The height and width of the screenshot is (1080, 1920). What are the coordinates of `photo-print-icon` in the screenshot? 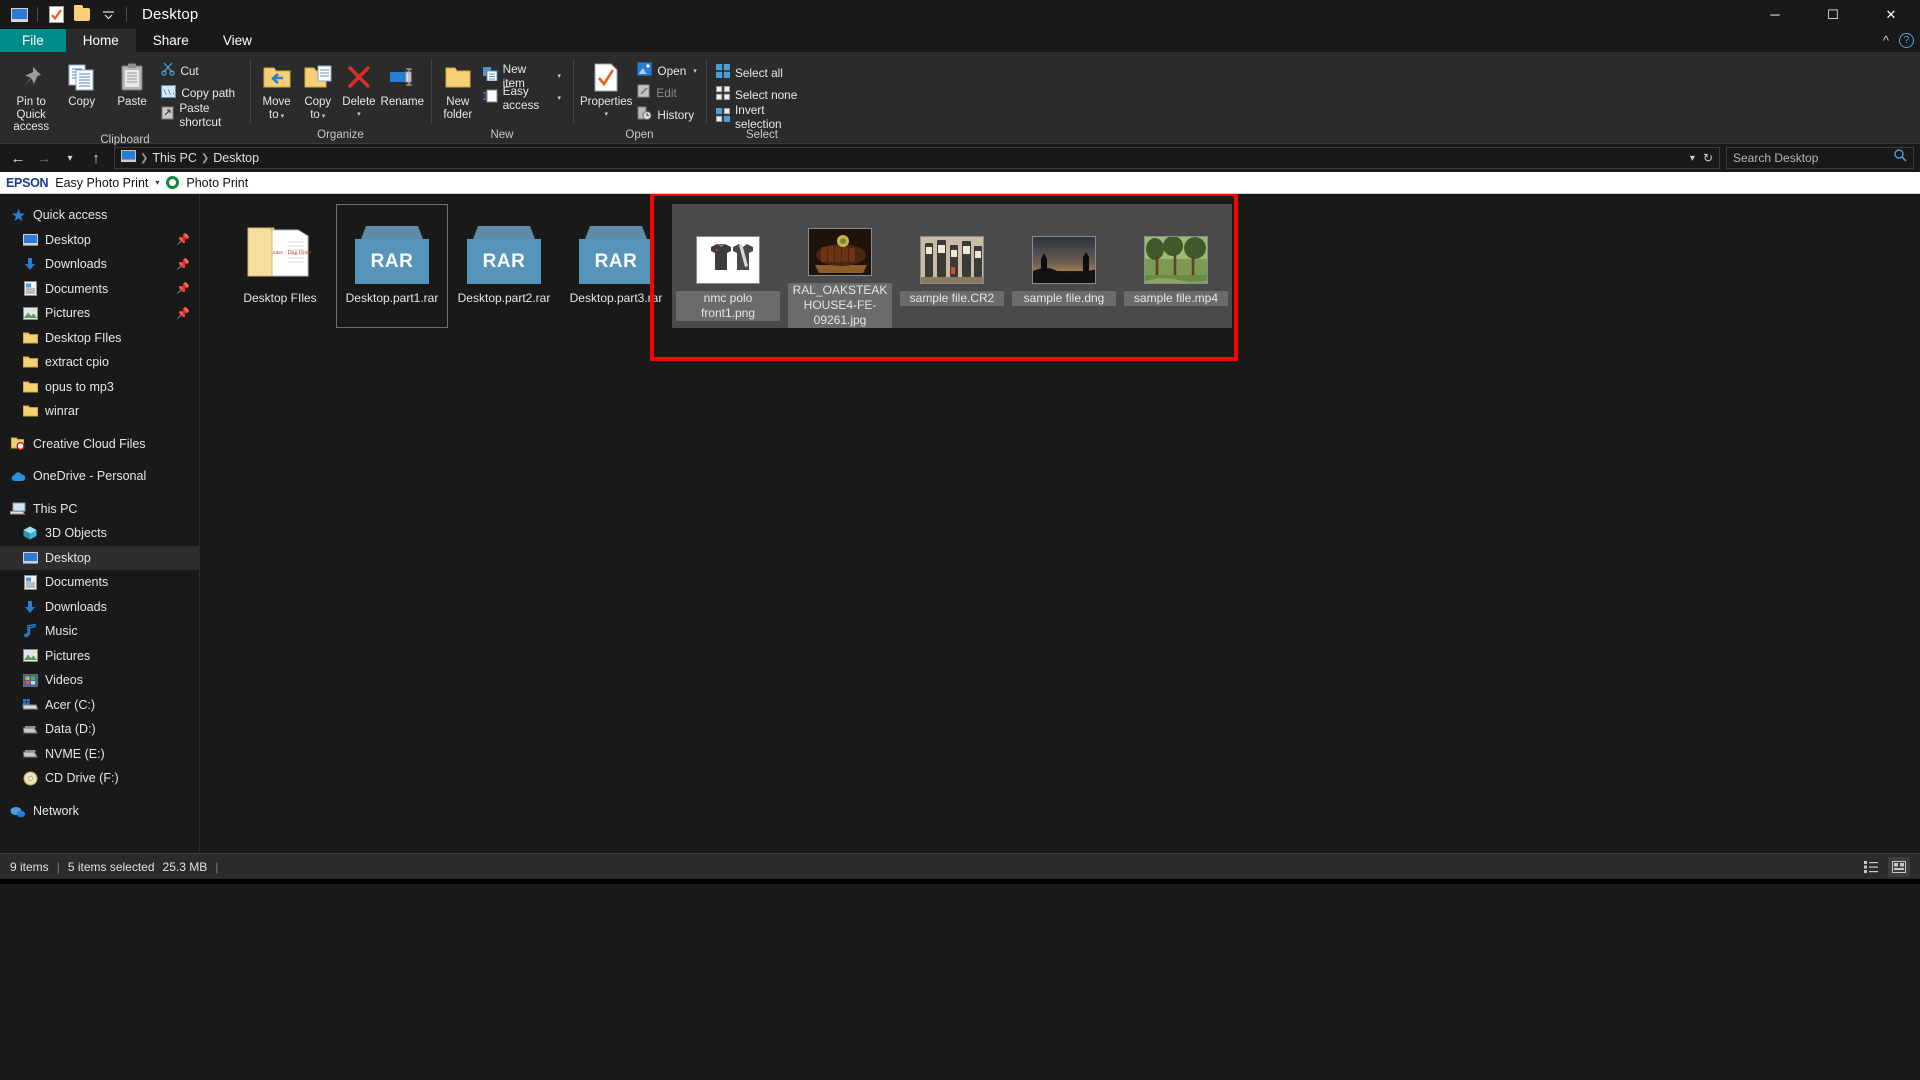 It's located at (173, 182).